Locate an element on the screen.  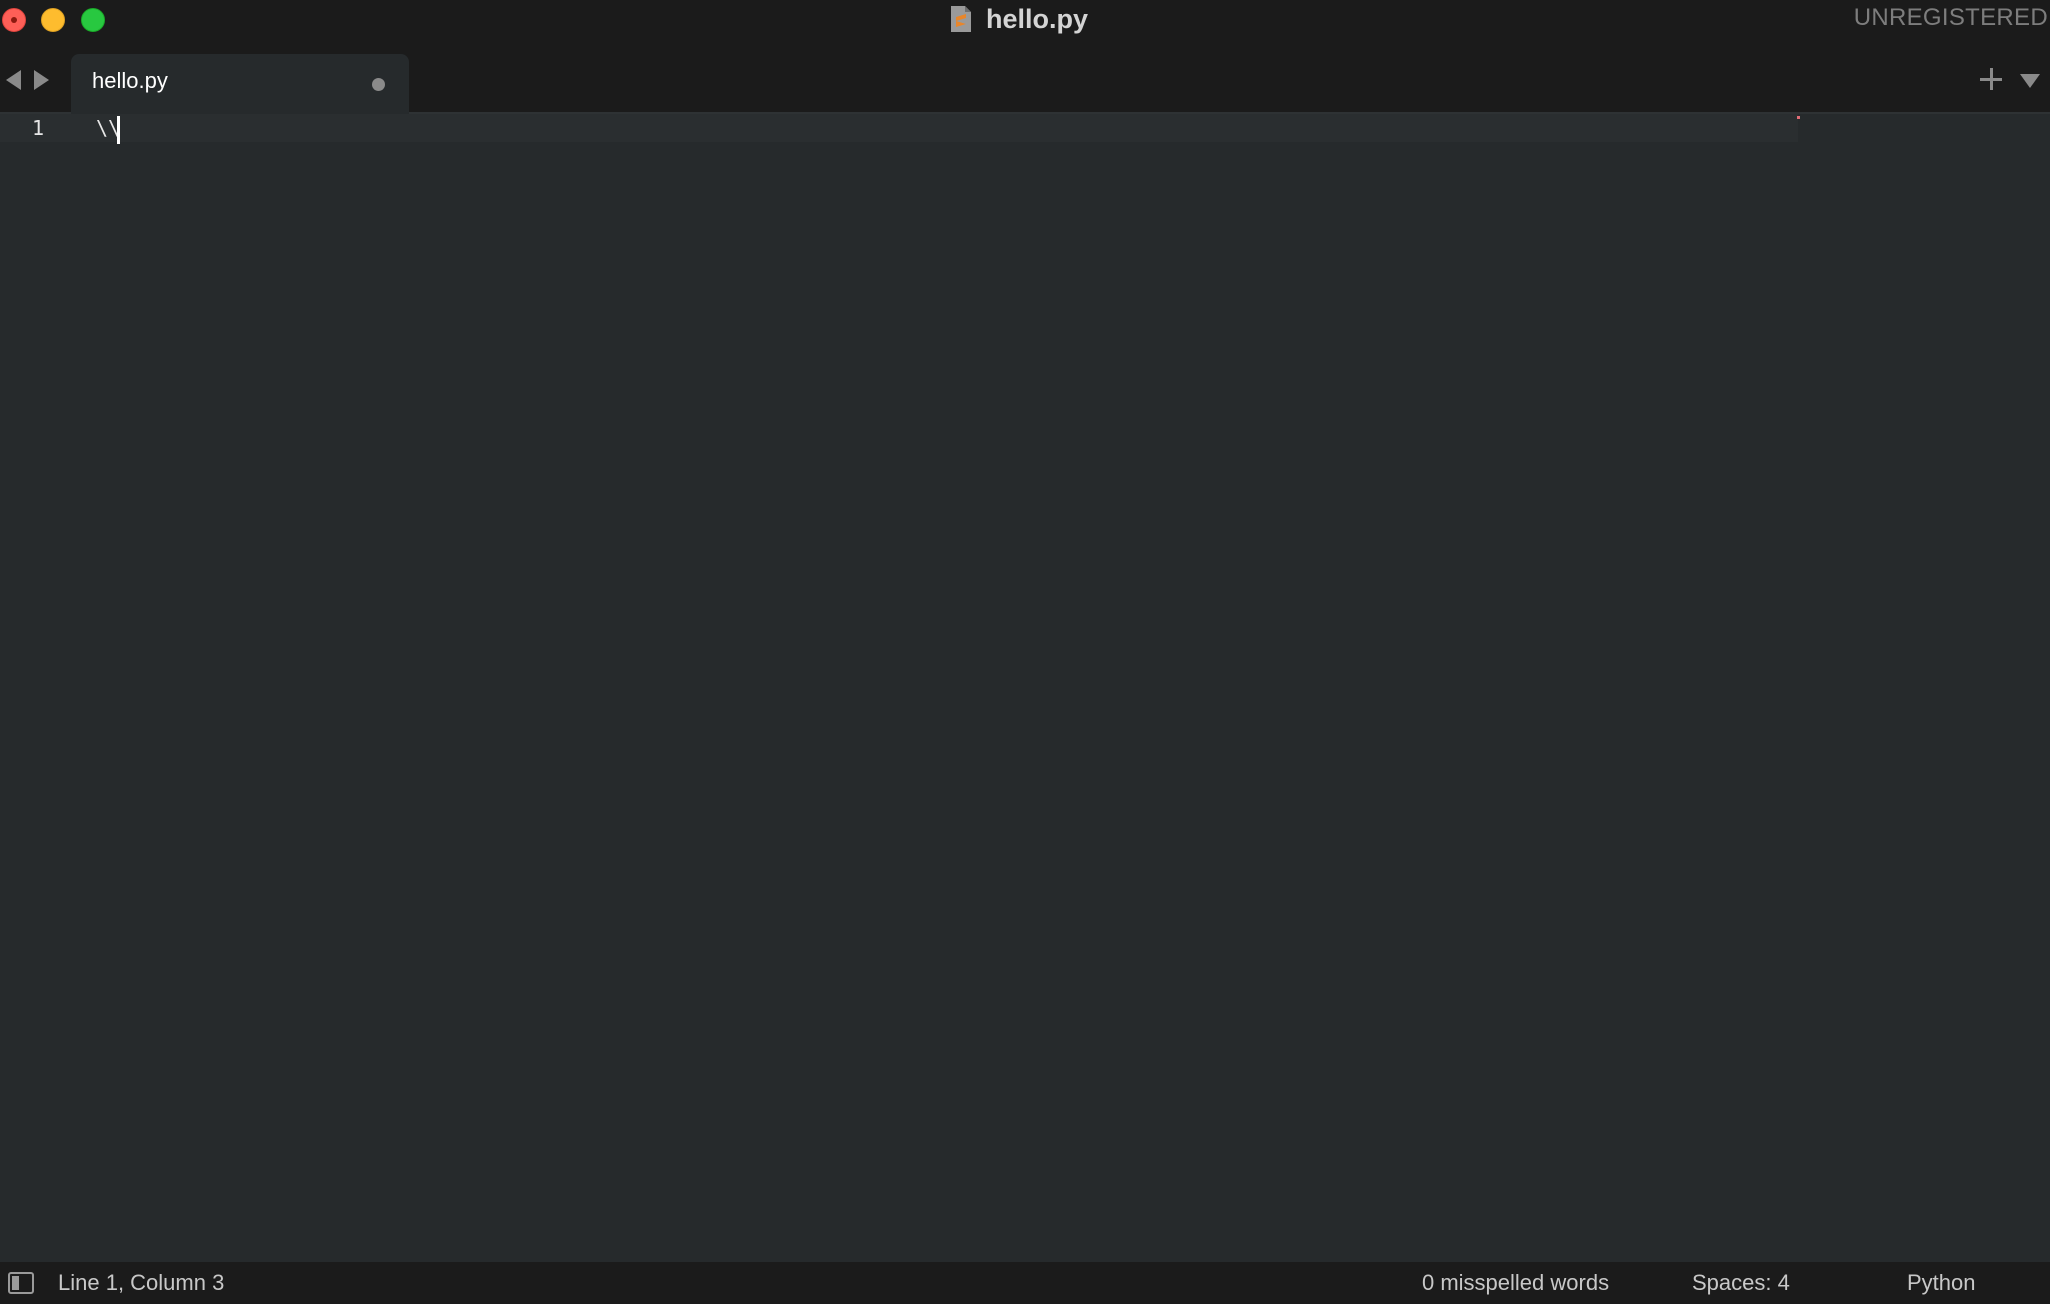
tab-hello-py: hello.py is located at coordinates (240, 84).